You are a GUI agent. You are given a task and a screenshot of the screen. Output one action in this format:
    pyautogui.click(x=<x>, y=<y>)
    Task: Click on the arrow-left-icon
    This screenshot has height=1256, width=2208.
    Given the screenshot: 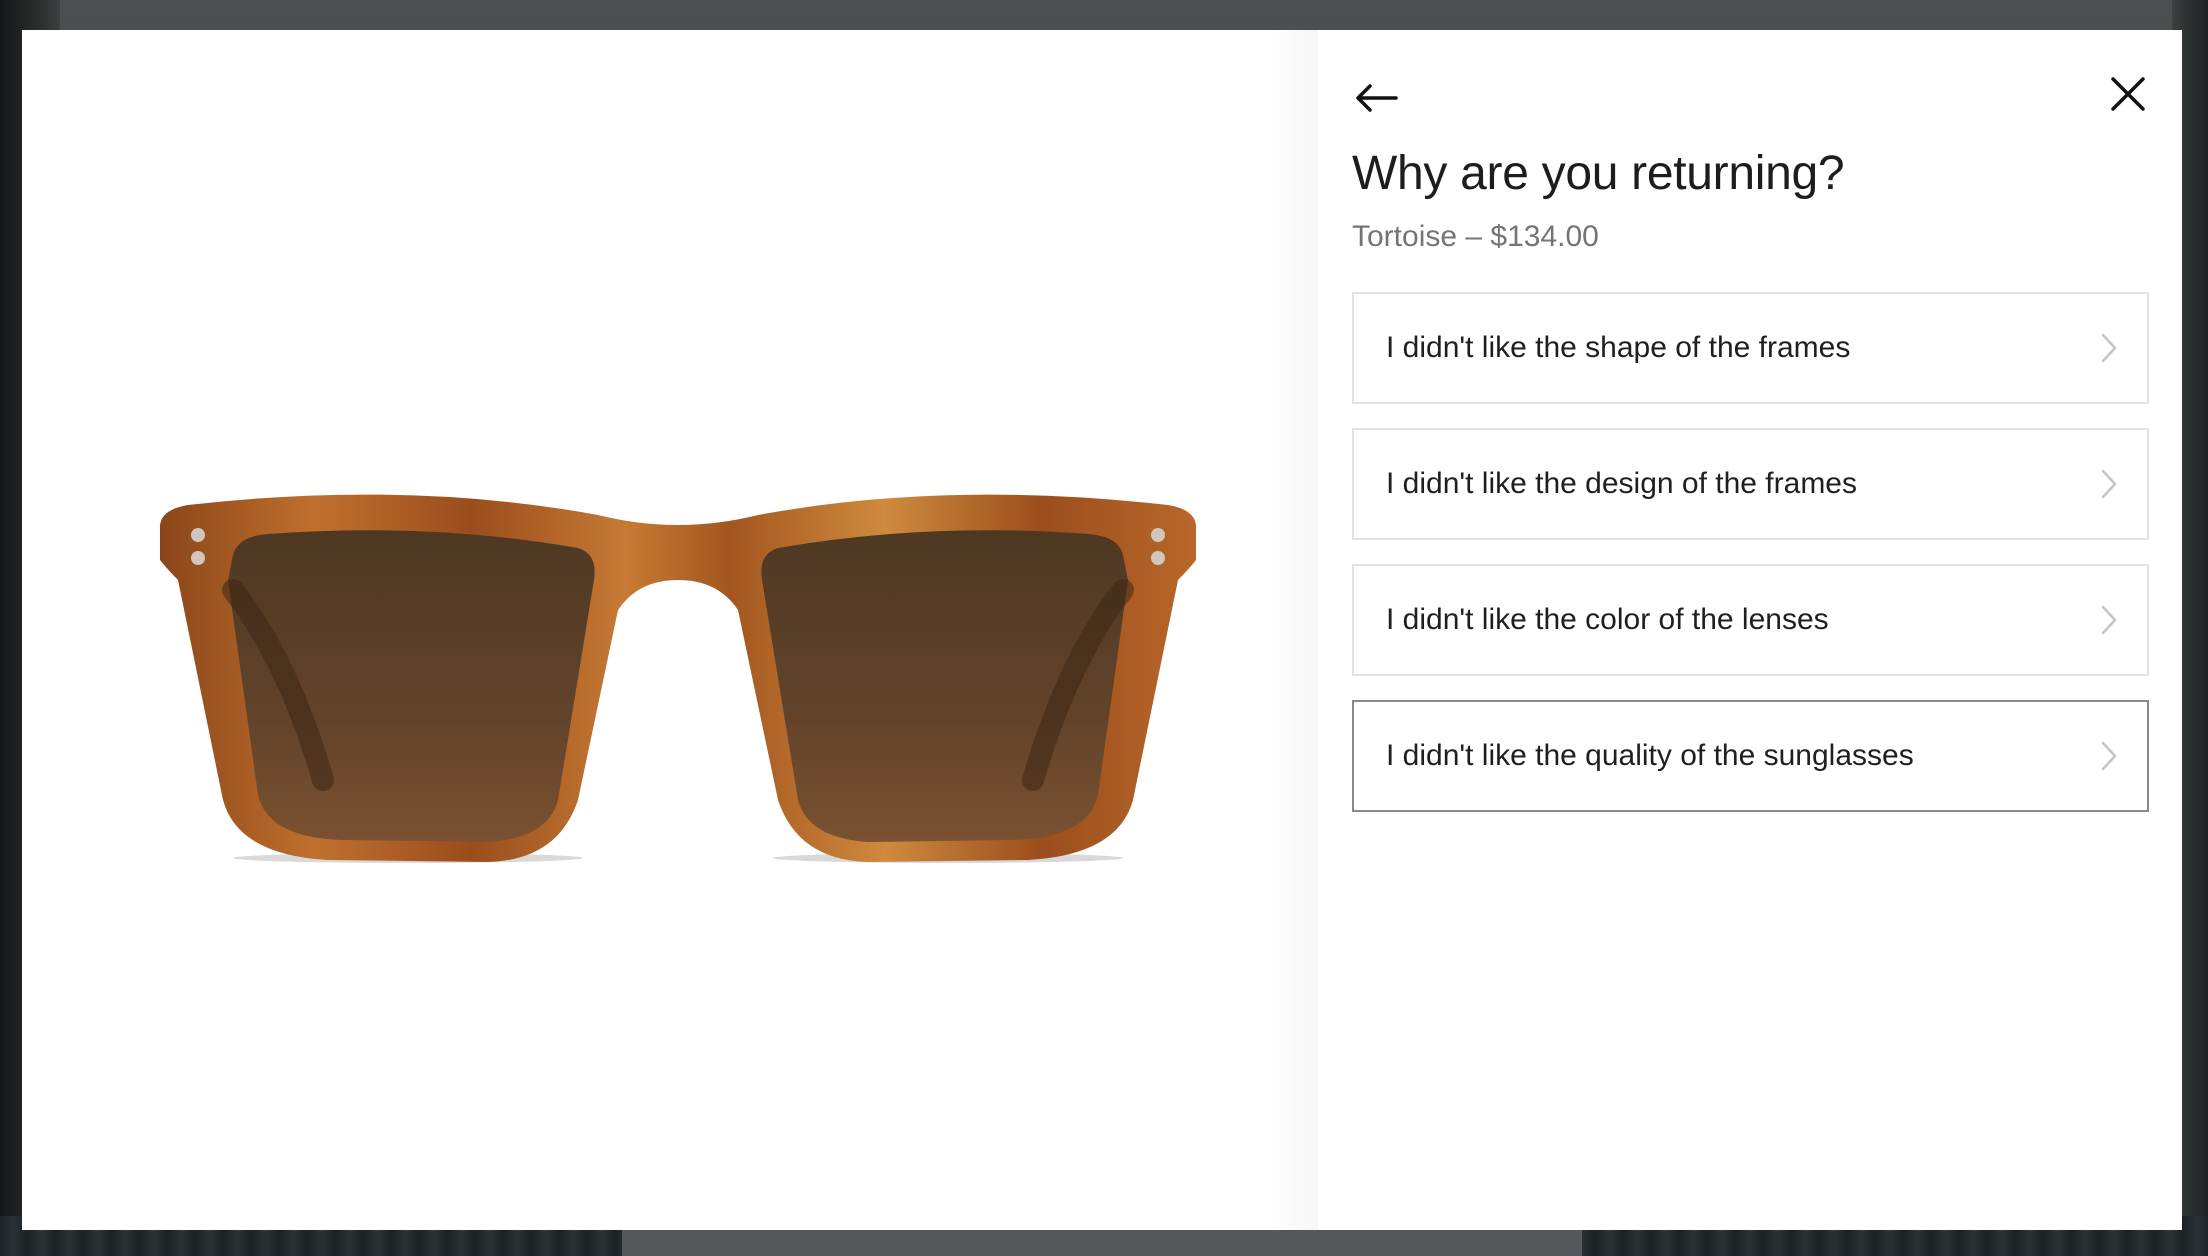 What is the action you would take?
    pyautogui.click(x=1377, y=98)
    